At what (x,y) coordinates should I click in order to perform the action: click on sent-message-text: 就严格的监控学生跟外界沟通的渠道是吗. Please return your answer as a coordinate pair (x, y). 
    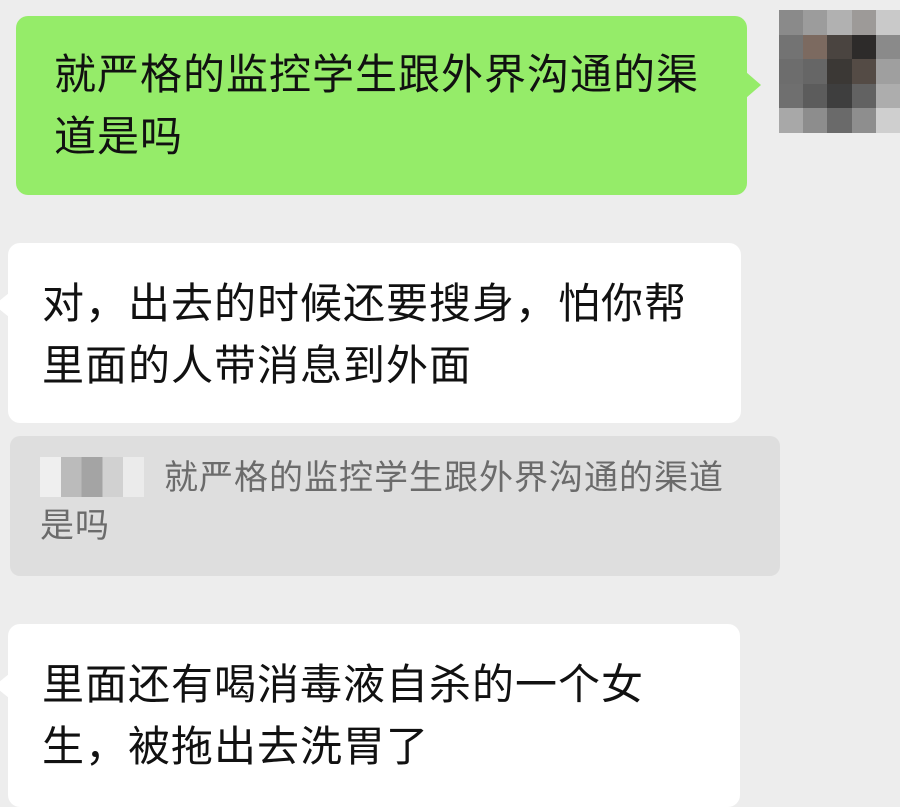
    Looking at the image, I should click on (377, 105).